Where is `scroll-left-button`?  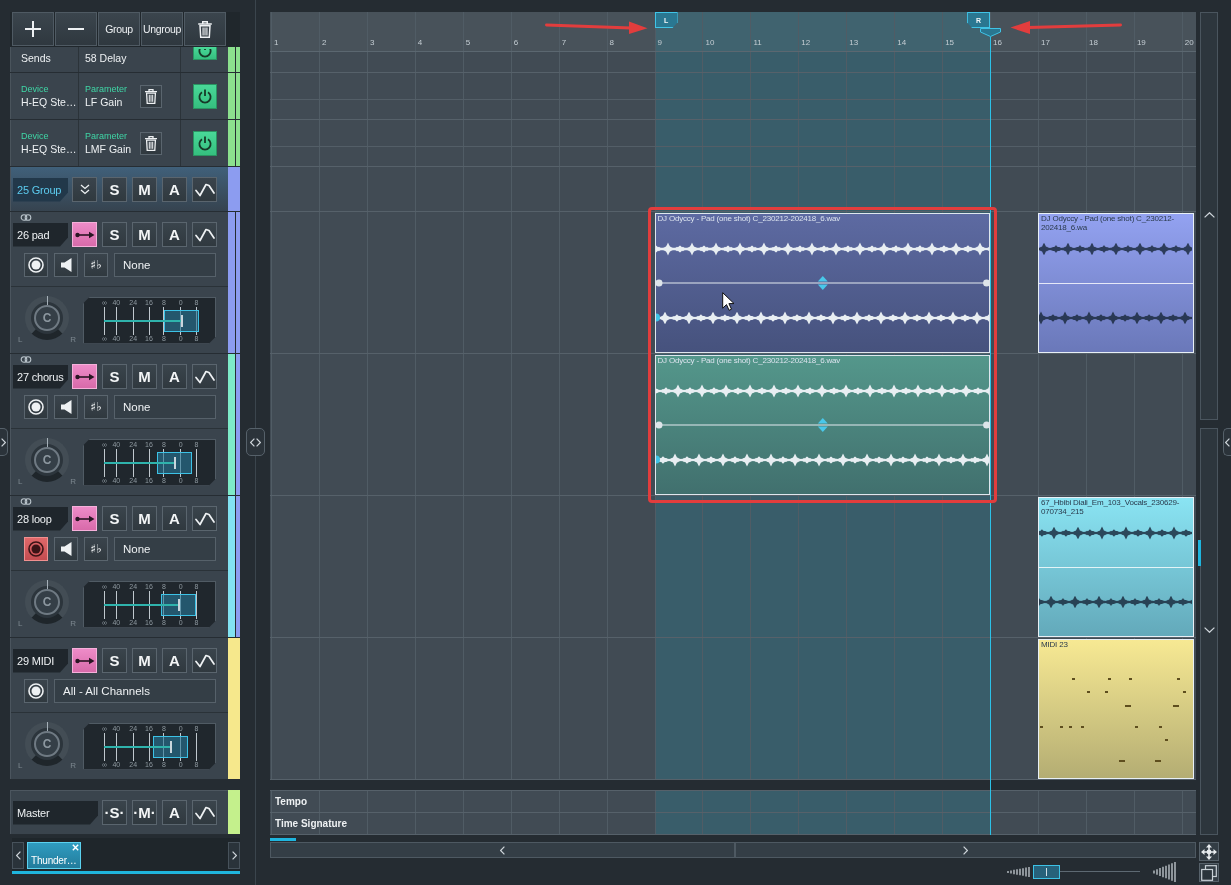
scroll-left-button is located at coordinates (18, 855).